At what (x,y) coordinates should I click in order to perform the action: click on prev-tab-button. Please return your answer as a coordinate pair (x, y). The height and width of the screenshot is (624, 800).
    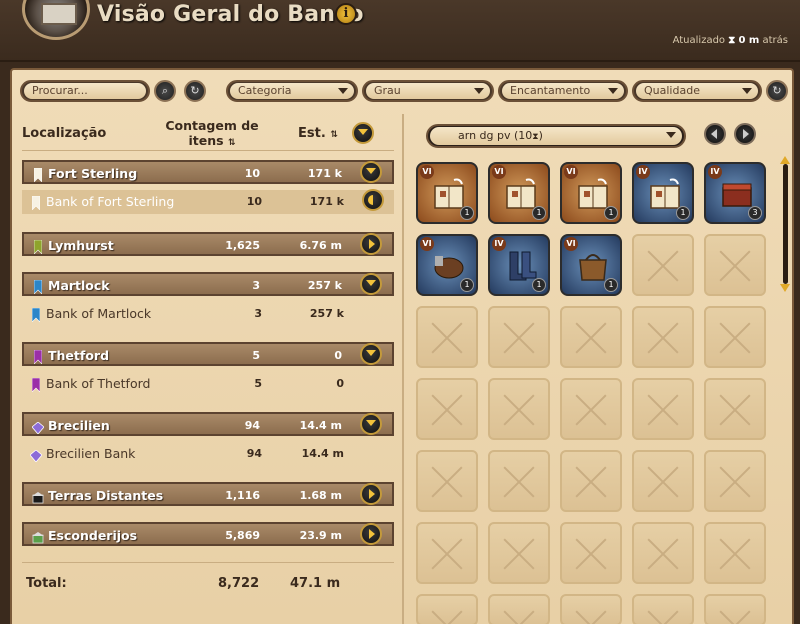
    Looking at the image, I should click on (715, 134).